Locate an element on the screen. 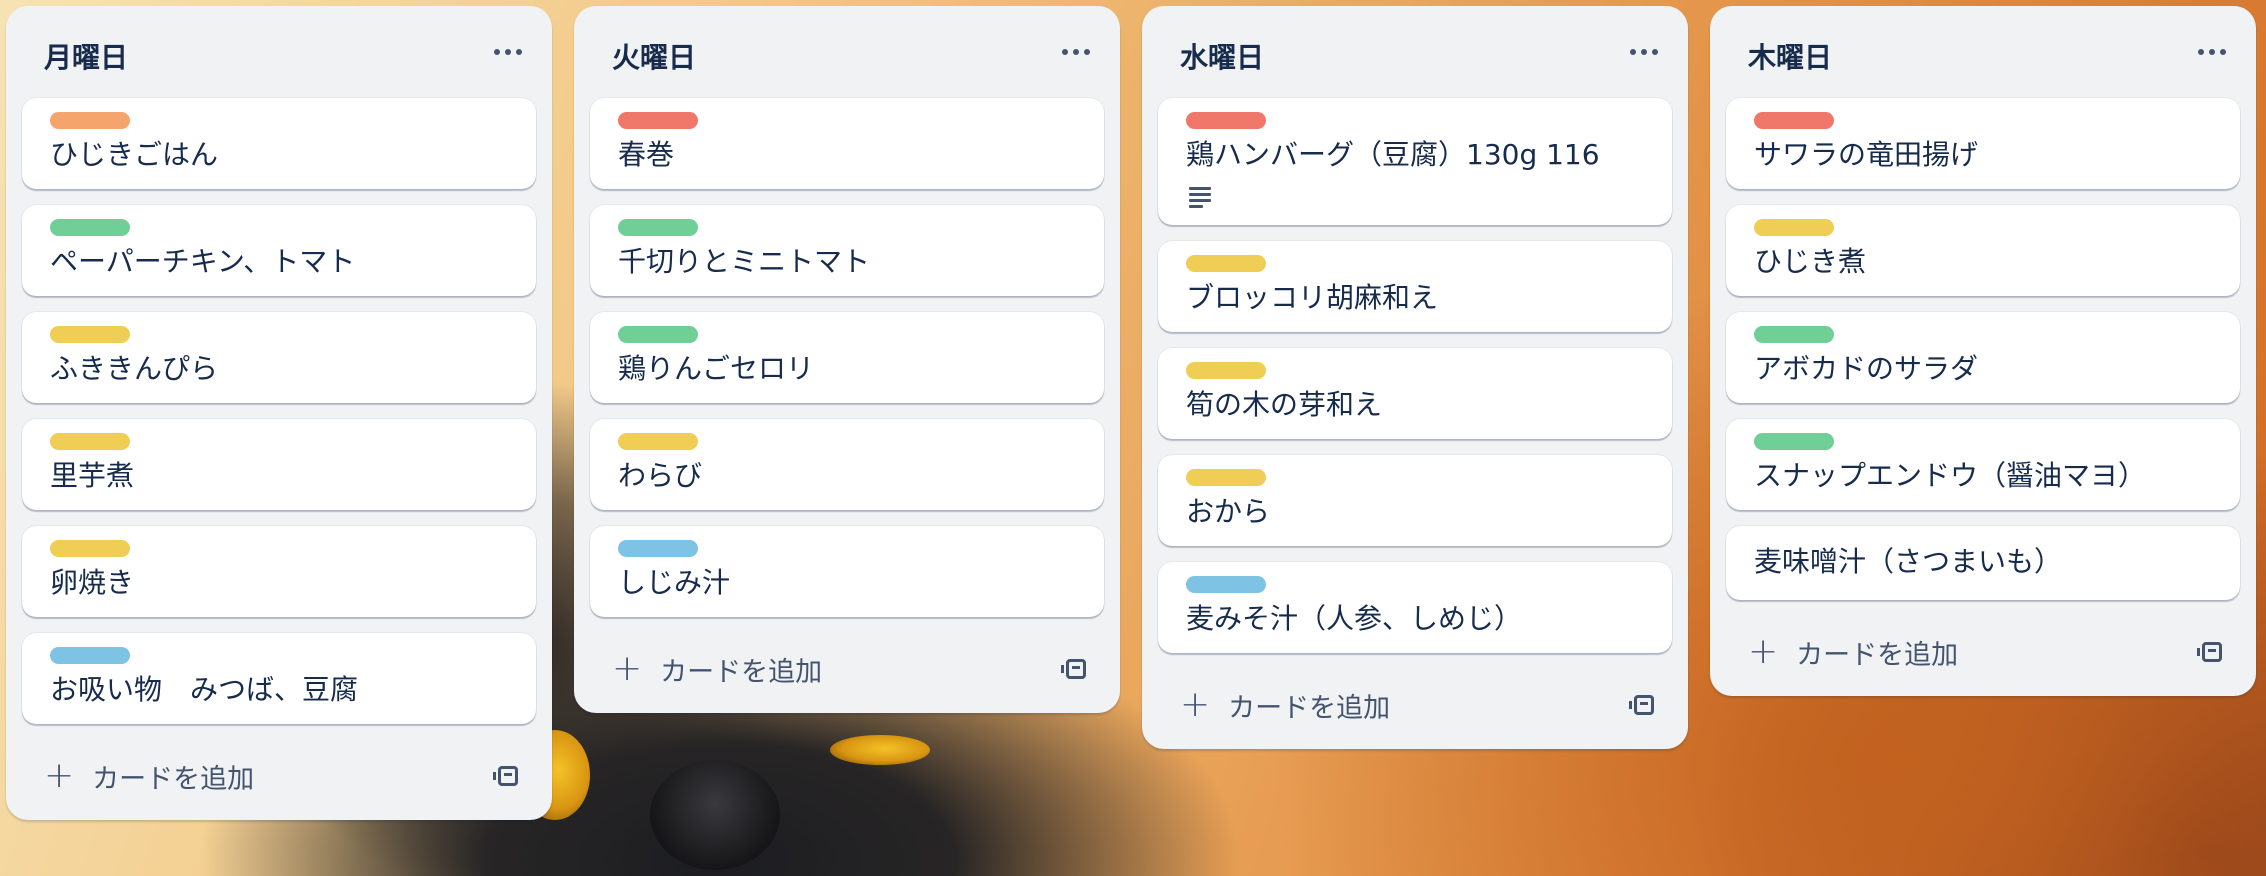 The width and height of the screenshot is (2266, 876). card-title: 千切りとミニトマト is located at coordinates (744, 261).